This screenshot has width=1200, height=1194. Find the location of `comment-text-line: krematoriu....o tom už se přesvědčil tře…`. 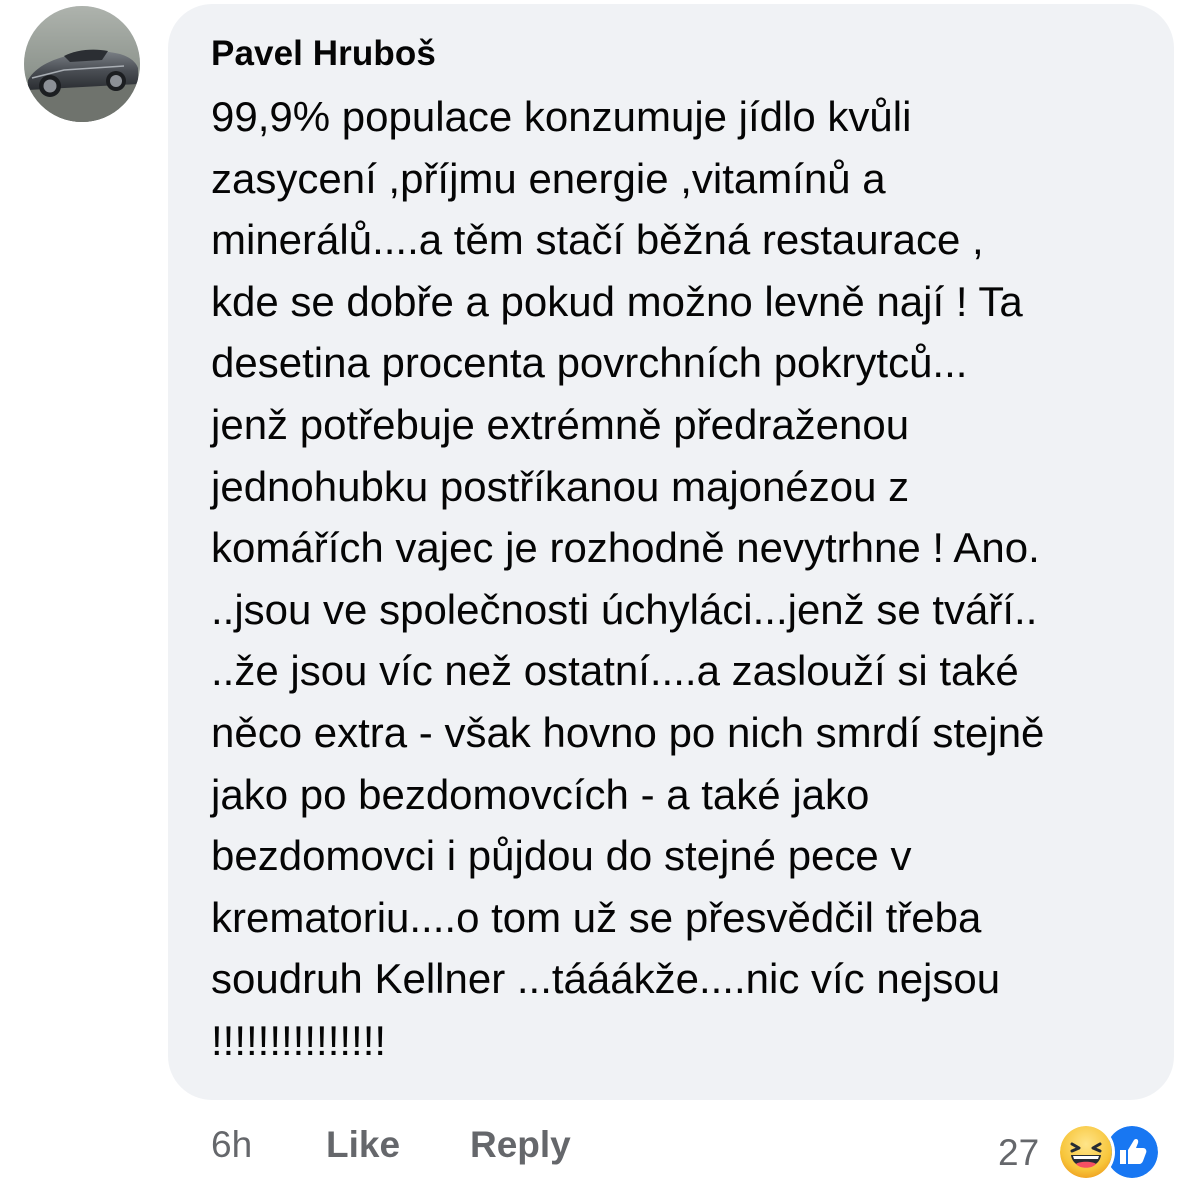

comment-text-line: krematoriu....o tom už se přesvědčil tře… is located at coordinates (596, 917).